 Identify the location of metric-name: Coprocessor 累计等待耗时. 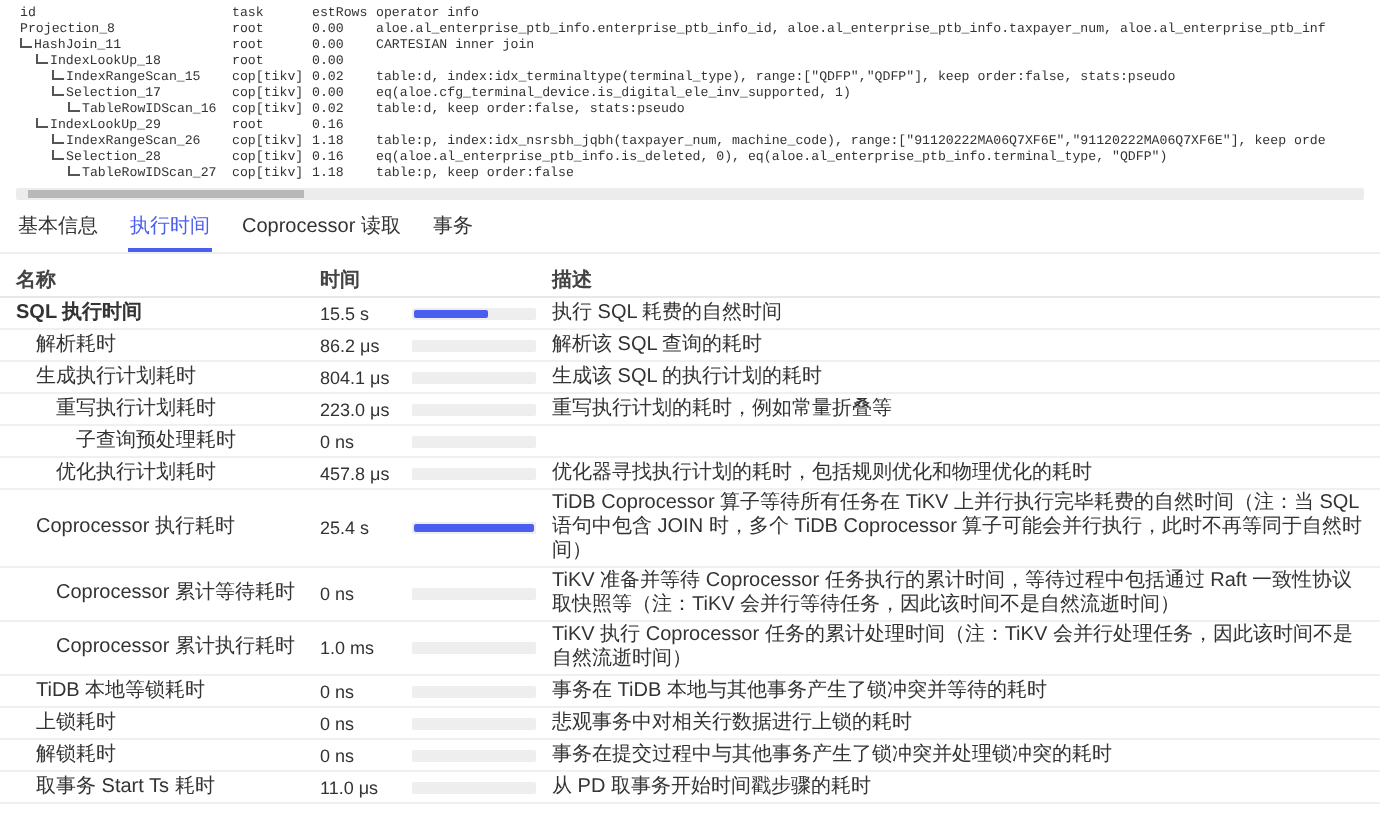
(176, 594).